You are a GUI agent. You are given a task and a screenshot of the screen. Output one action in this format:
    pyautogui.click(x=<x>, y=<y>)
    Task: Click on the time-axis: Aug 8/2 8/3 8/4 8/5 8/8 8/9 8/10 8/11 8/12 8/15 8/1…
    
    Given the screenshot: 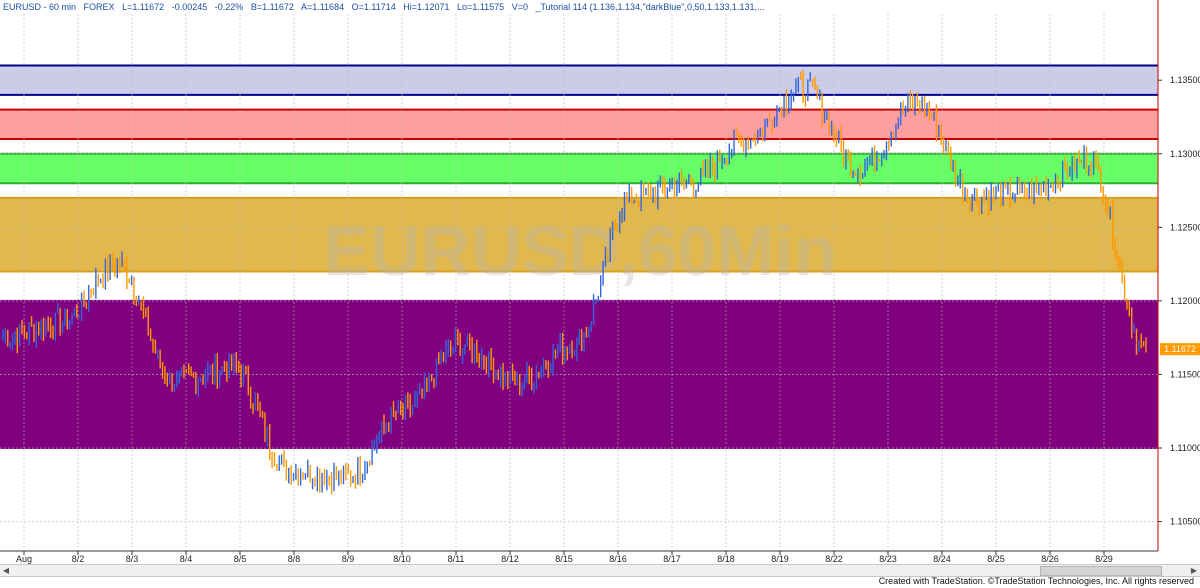 What is the action you would take?
    pyautogui.click(x=579, y=557)
    